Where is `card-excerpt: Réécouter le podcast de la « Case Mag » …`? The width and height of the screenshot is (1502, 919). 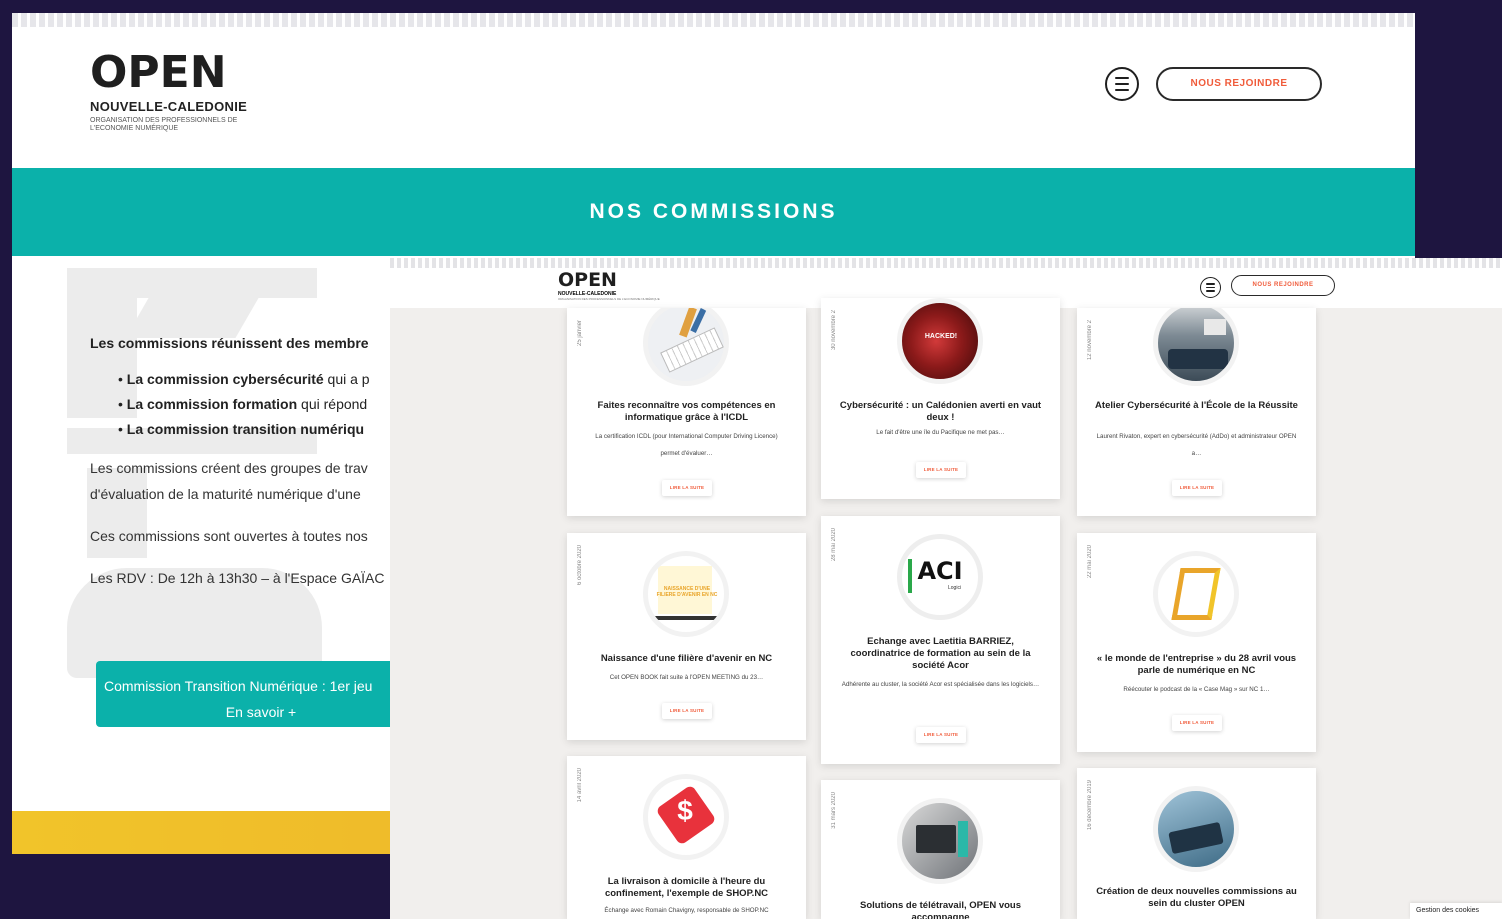 card-excerpt: Réécouter le podcast de la « Case Mag » … is located at coordinates (1196, 689).